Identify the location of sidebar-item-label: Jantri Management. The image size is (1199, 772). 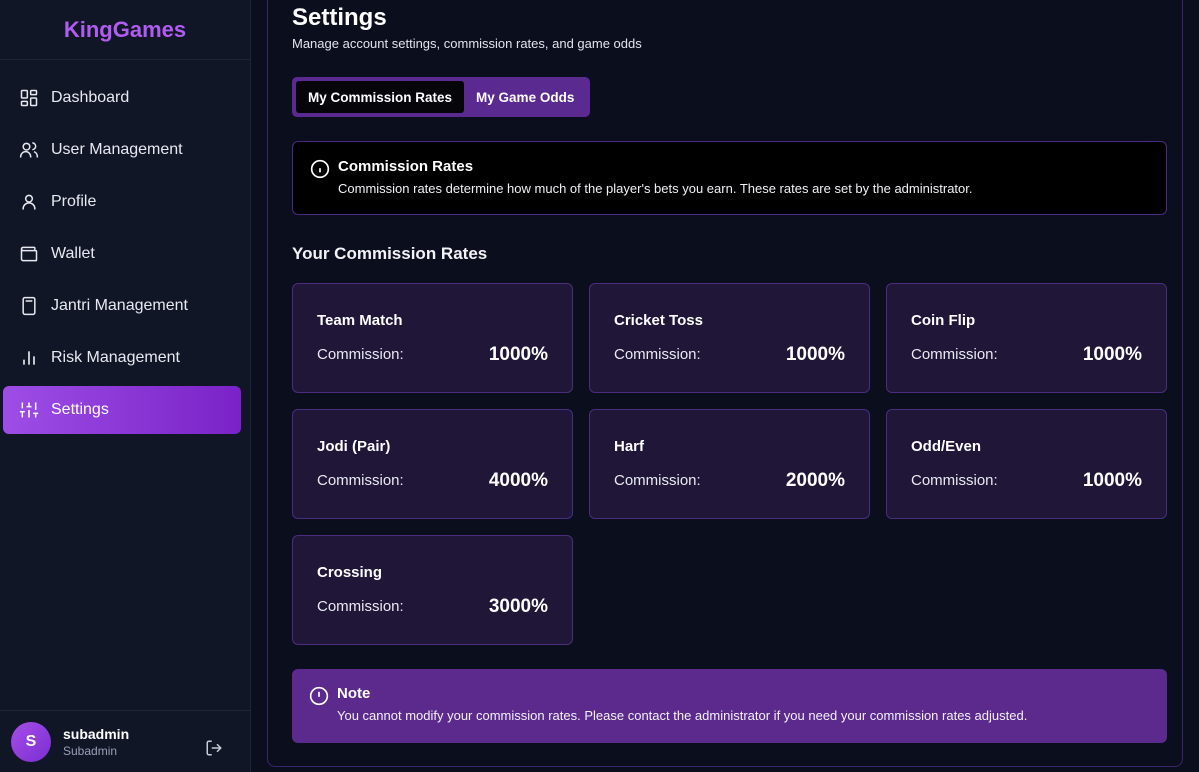
(119, 305).